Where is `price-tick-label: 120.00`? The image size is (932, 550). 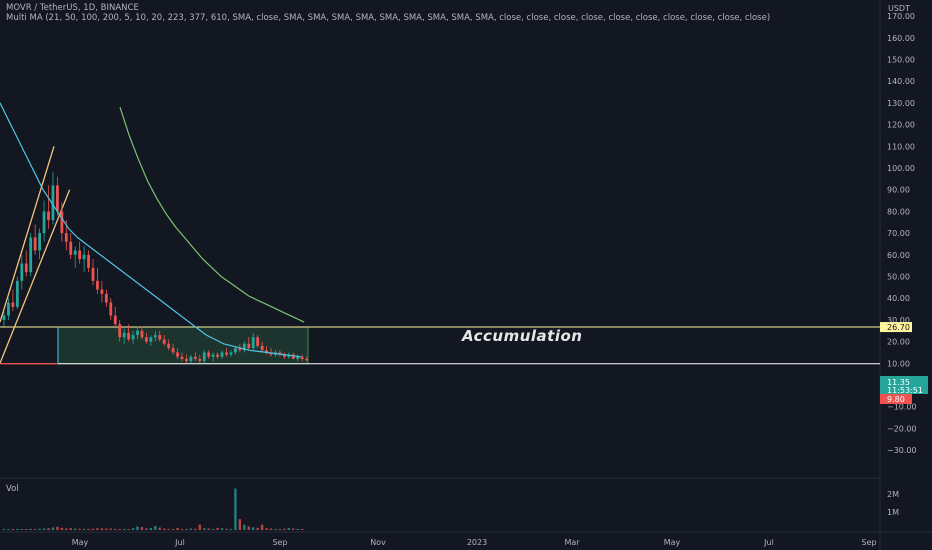 price-tick-label: 120.00 is located at coordinates (901, 125).